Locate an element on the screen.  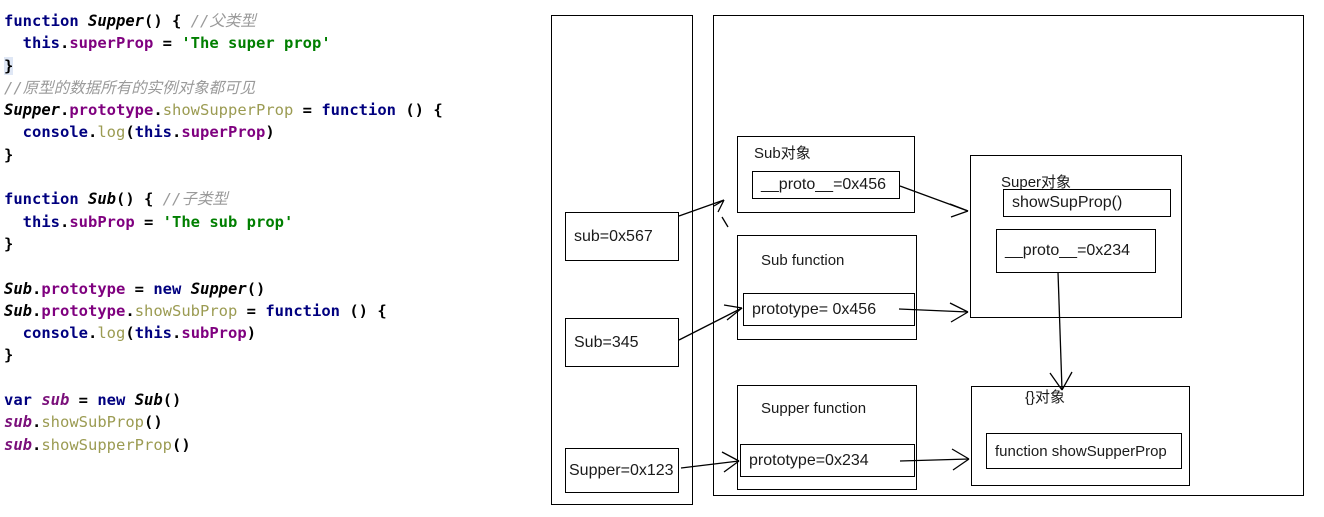
node-sub-function-title: Sub function is located at coordinates (803, 260).